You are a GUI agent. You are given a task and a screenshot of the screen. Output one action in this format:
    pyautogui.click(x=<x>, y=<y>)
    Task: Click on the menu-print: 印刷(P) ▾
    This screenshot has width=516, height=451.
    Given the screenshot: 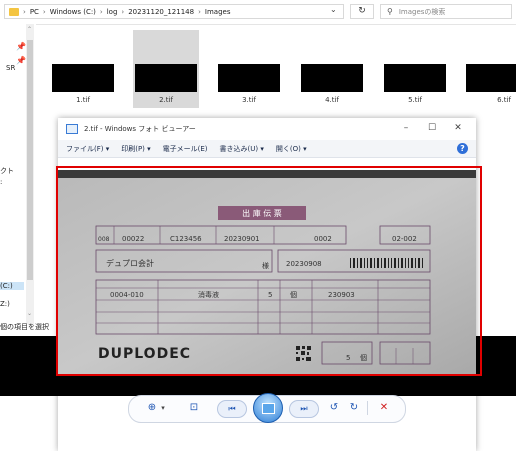 What is the action you would take?
    pyautogui.click(x=135, y=149)
    